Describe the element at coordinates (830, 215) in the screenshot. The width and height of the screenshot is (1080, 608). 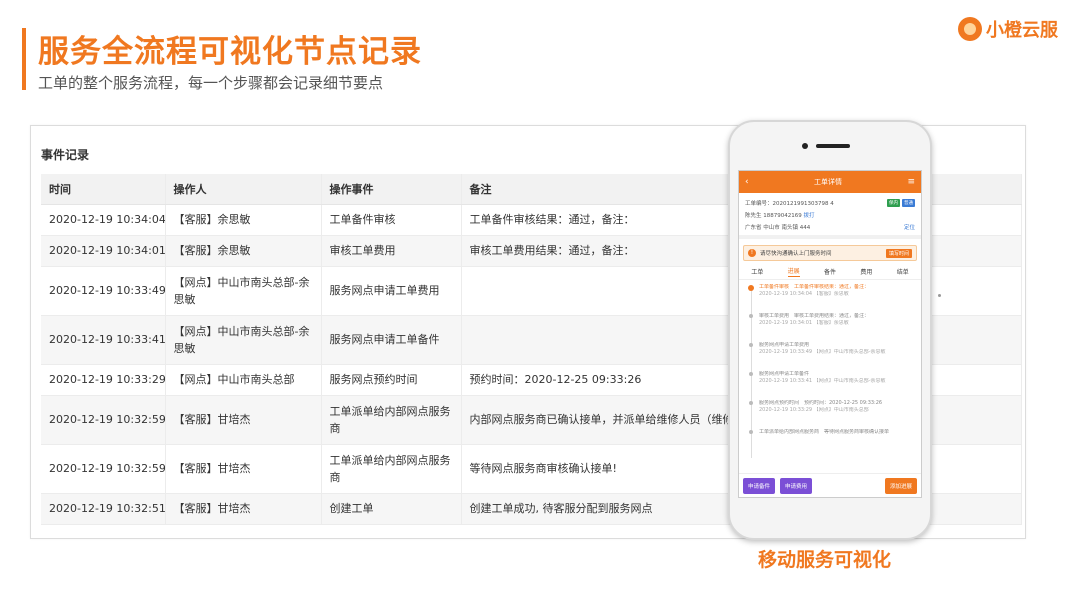
I see `customer-line: 陈先生 18879042169 拨打` at that location.